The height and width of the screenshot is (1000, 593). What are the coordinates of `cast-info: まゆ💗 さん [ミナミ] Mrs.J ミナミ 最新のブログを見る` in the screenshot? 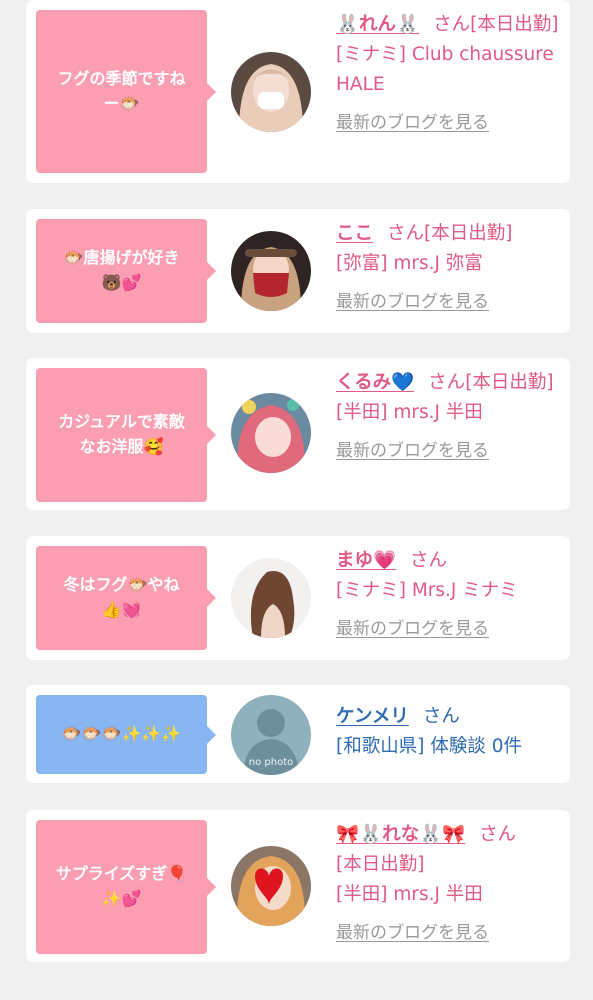 It's located at (450, 595).